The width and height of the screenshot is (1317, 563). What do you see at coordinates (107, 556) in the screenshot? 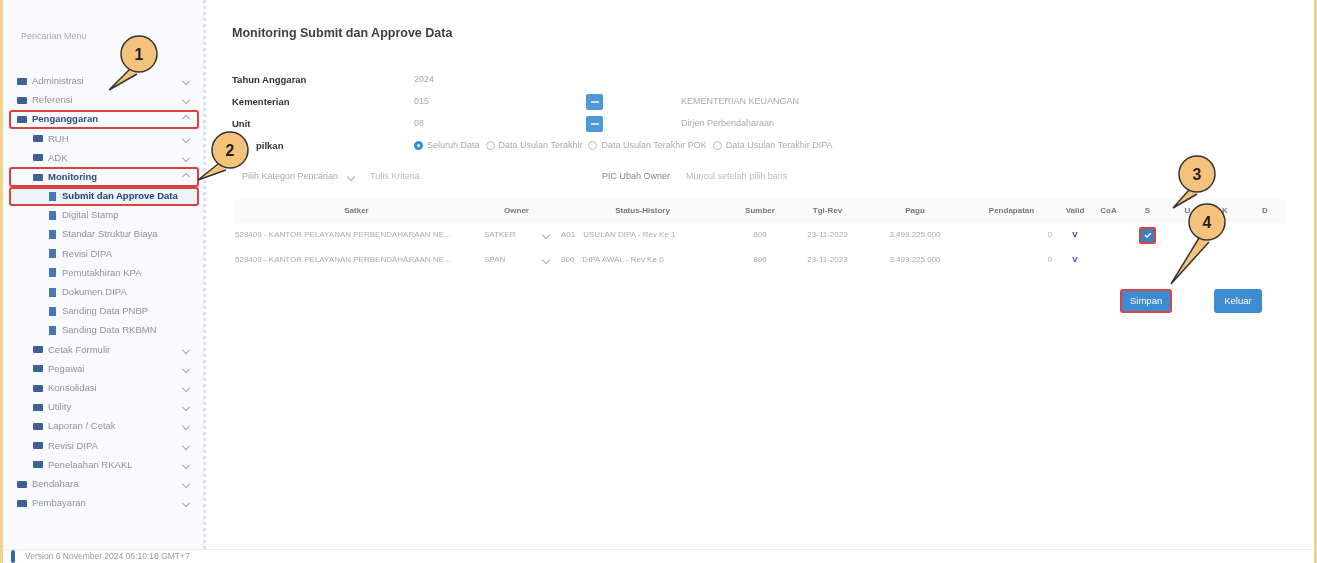
I see `version-text: Version 6 November 2024 06:10:18 GMT+7` at bounding box center [107, 556].